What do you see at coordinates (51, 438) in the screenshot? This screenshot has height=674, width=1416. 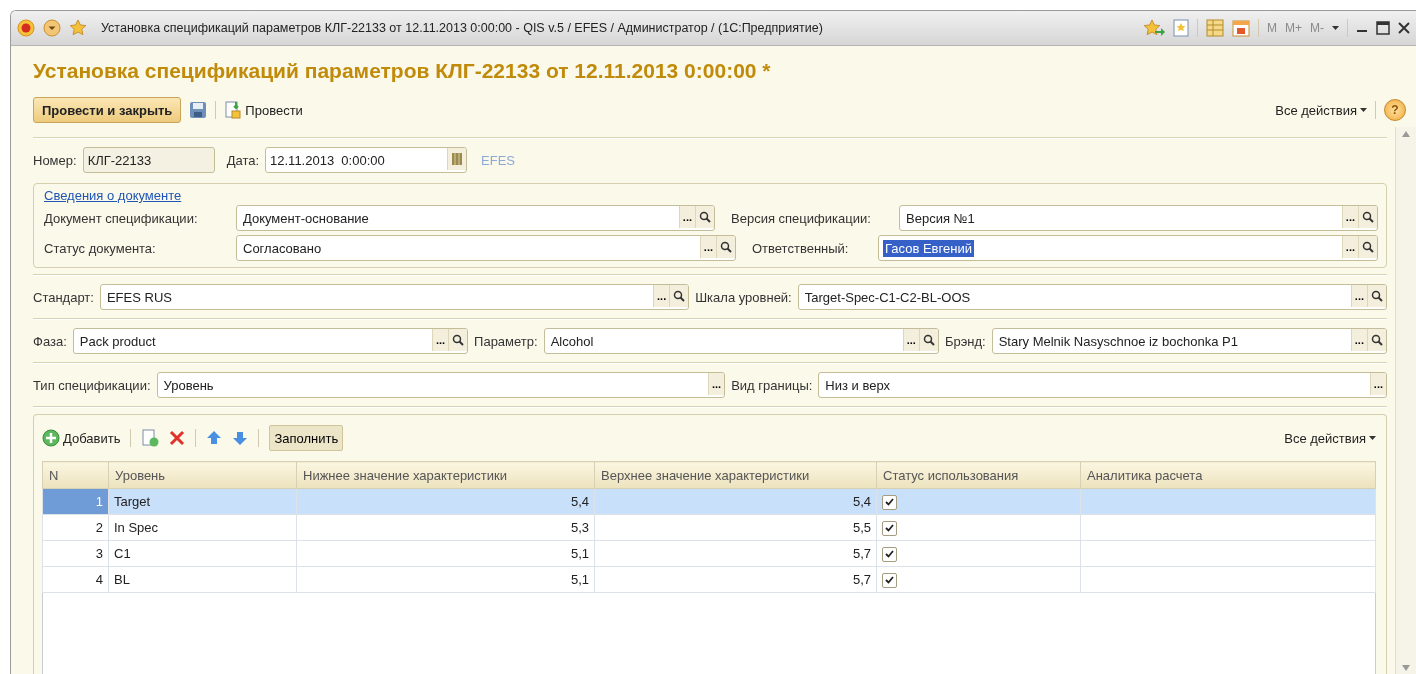 I see `plus-icon` at bounding box center [51, 438].